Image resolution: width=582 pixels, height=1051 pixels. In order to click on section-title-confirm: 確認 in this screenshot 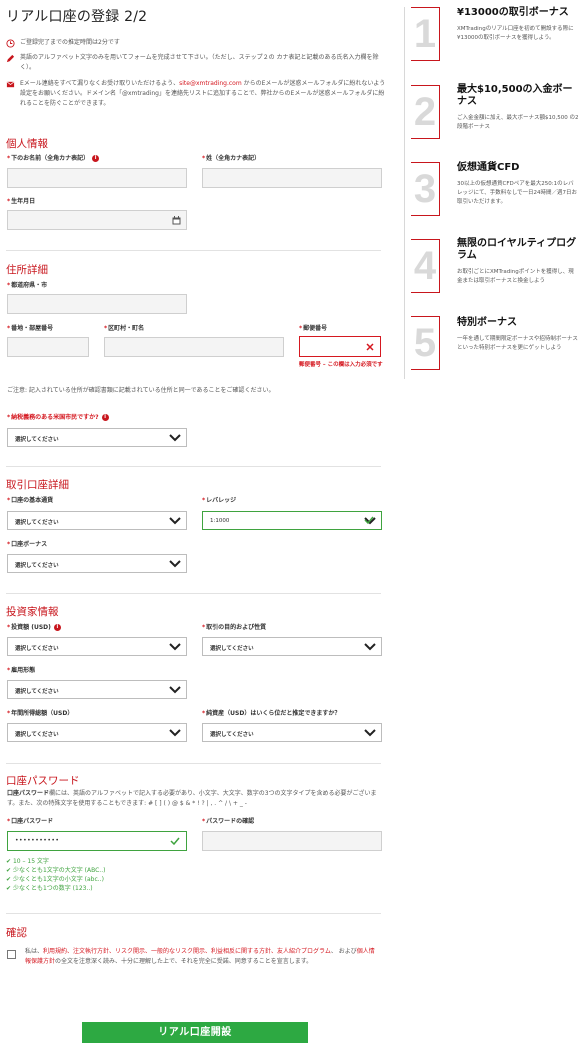, I will do `click(16, 933)`.